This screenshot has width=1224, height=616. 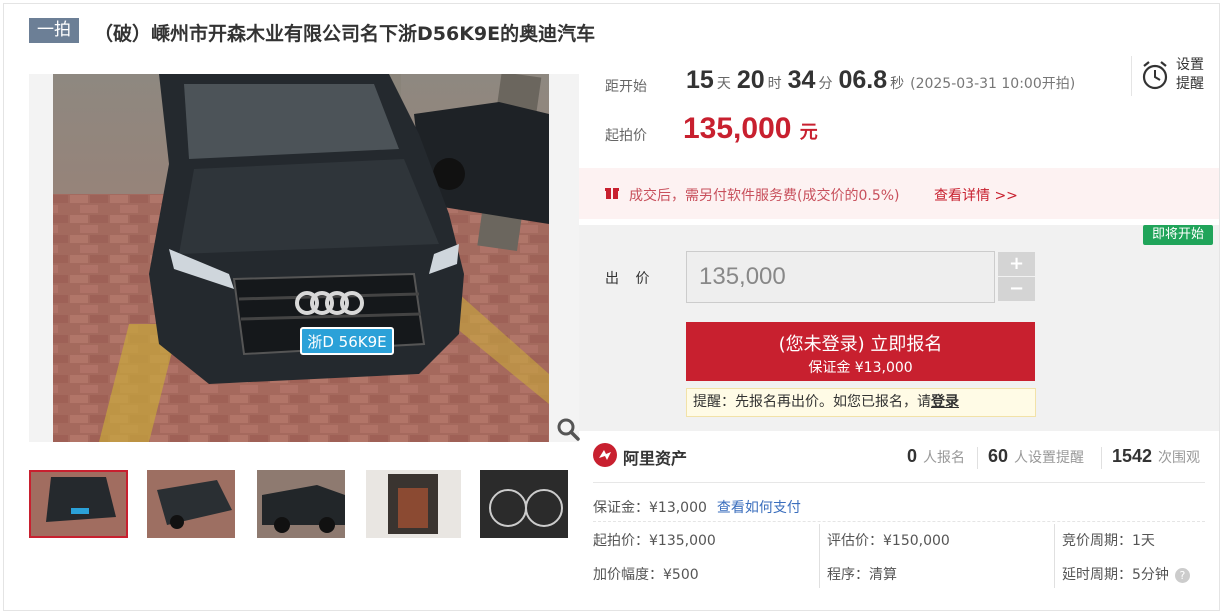 I want to click on increment-info: 加价幅度：¥500, so click(x=646, y=575).